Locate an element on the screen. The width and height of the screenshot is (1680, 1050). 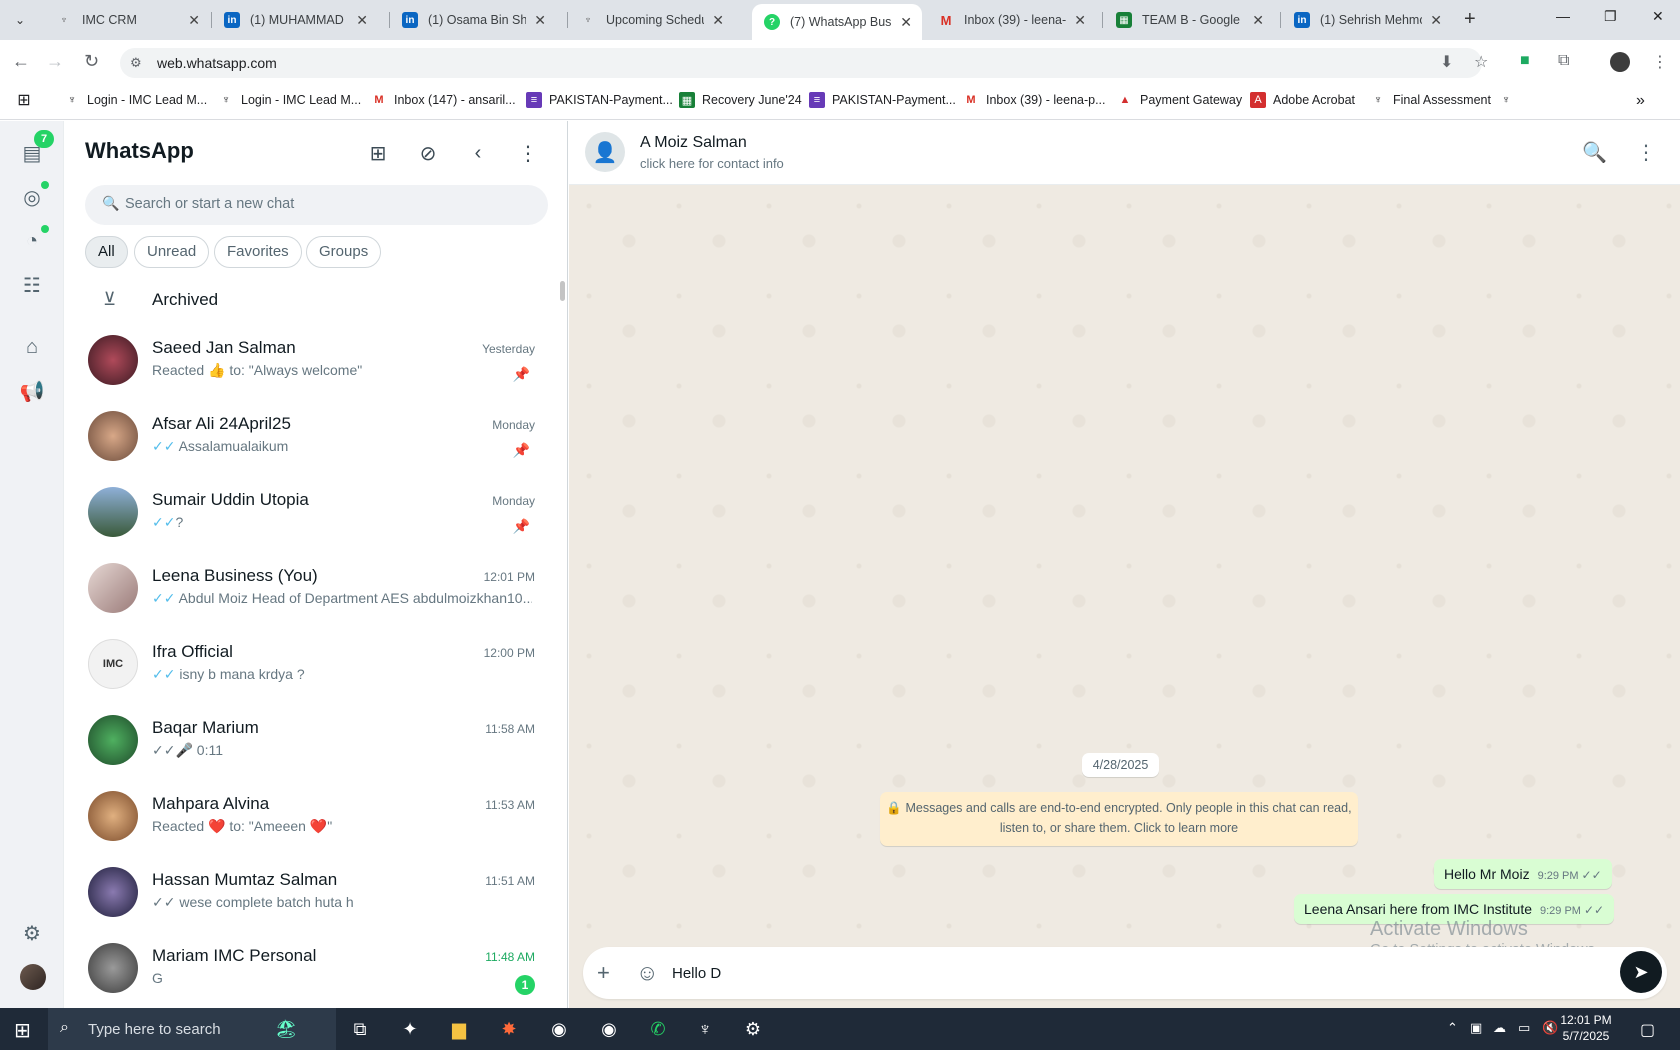
gear-app-icon: ⚙ is located at coordinates (753, 1029).